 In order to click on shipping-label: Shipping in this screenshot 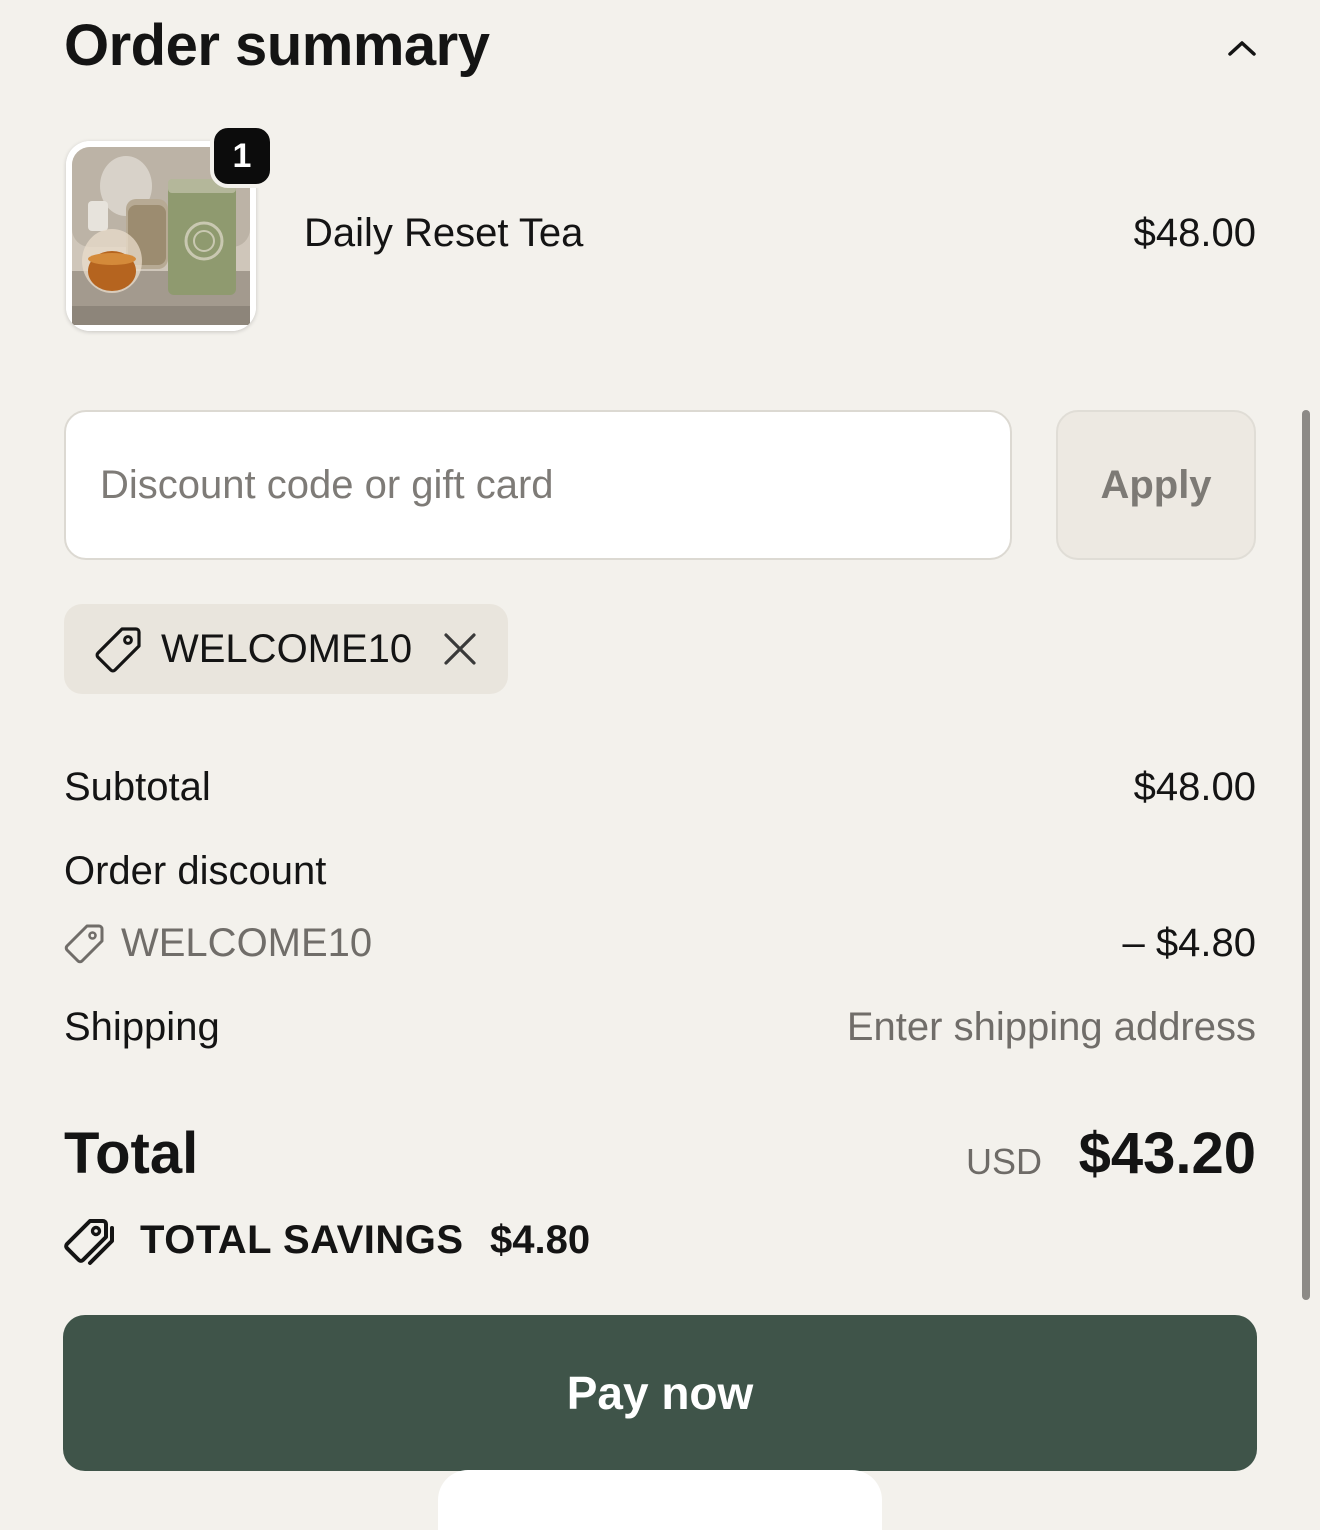, I will do `click(142, 1027)`.